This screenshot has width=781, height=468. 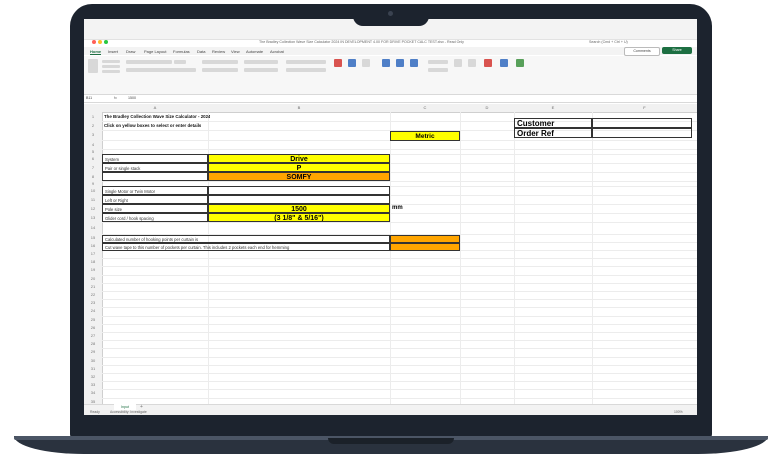 I want to click on motor-input, so click(x=299, y=190).